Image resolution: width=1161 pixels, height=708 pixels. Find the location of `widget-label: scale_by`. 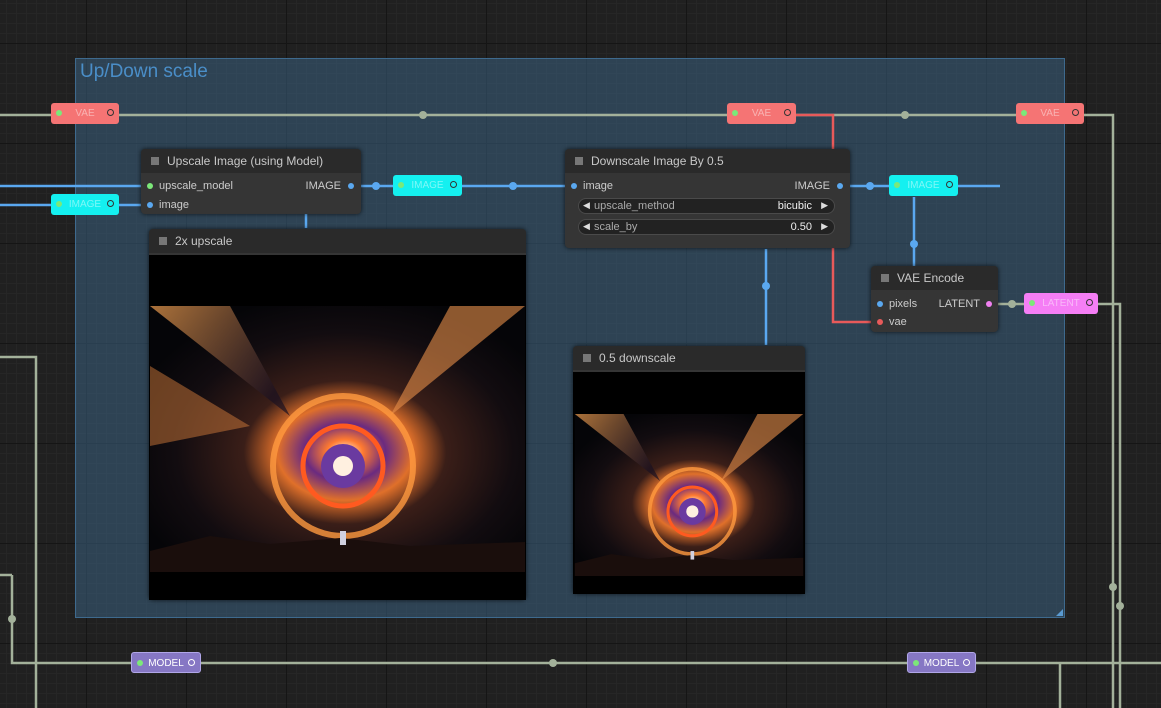

widget-label: scale_by is located at coordinates (616, 227).